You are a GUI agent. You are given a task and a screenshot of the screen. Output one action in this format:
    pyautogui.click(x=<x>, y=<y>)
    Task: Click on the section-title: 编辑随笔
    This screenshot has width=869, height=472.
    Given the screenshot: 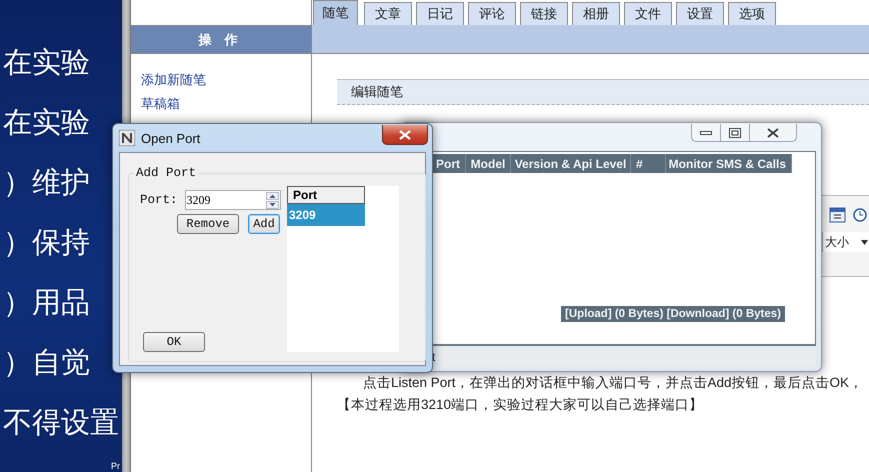 What is the action you would take?
    pyautogui.click(x=603, y=92)
    